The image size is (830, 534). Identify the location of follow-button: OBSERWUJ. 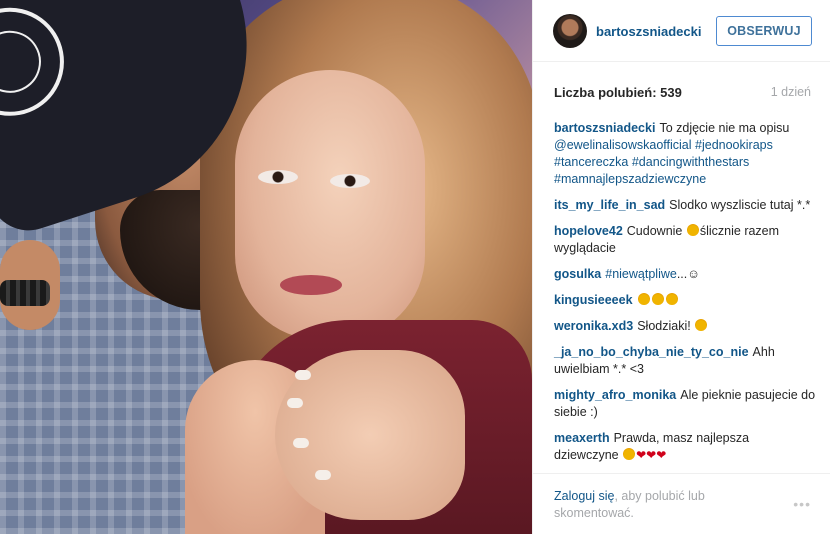
(764, 31).